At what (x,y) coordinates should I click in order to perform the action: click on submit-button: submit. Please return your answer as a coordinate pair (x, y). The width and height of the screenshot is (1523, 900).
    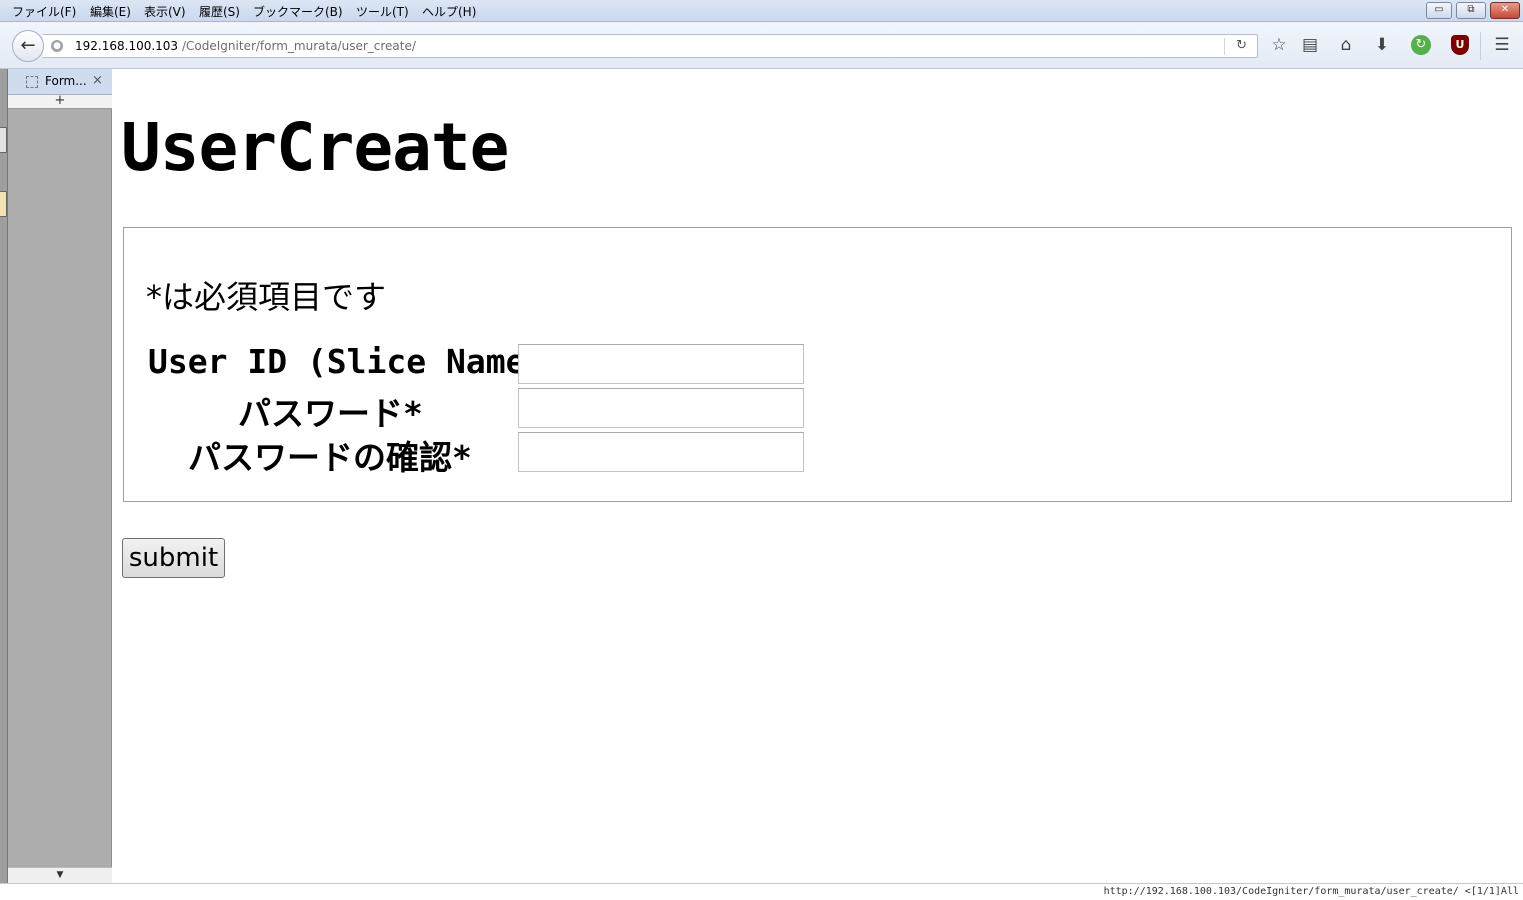
    Looking at the image, I should click on (173, 558).